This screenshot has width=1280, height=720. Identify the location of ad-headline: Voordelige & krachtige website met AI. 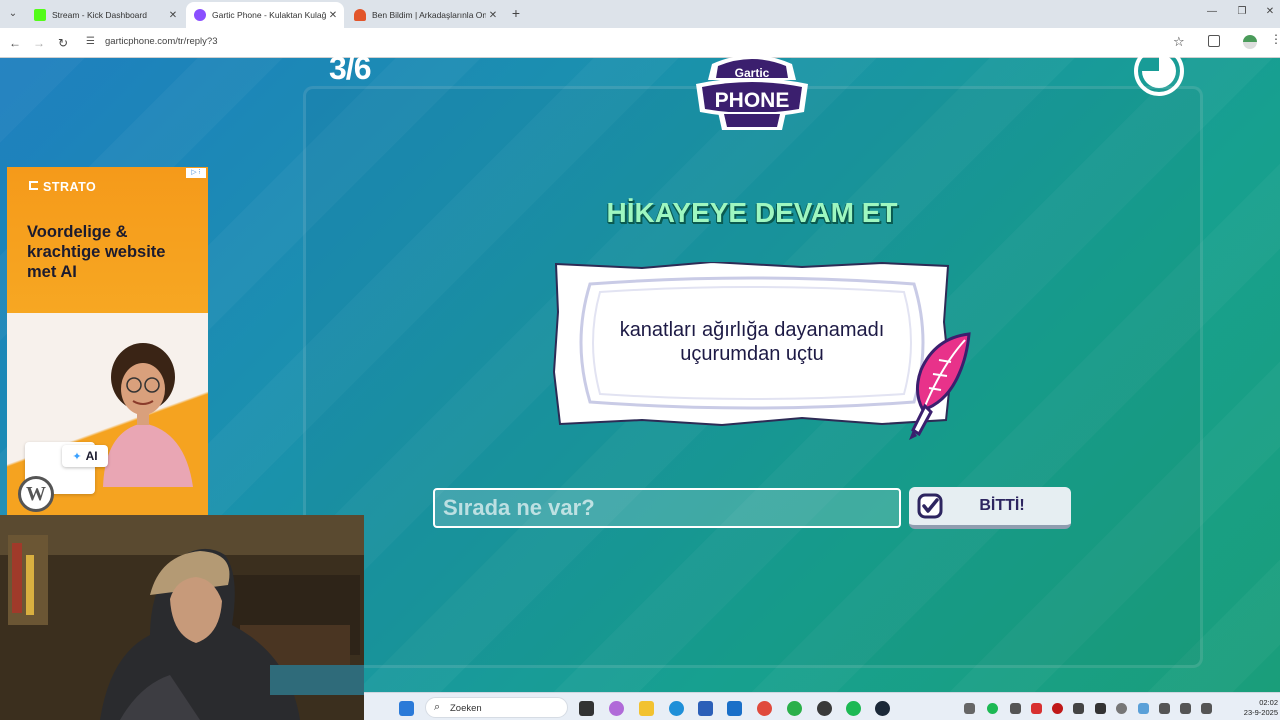
(96, 252).